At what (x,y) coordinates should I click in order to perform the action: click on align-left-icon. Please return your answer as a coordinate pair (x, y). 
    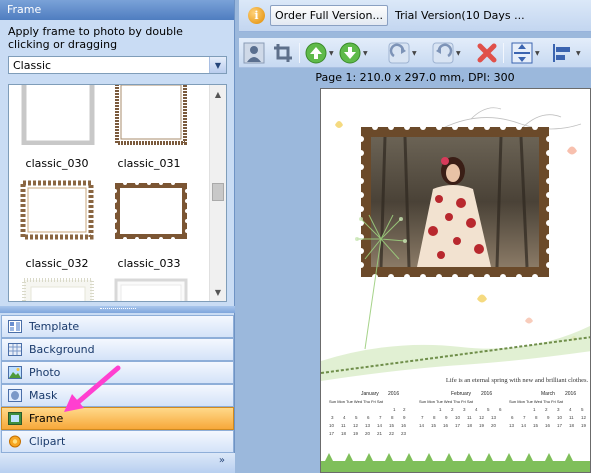
    Looking at the image, I should click on (562, 53).